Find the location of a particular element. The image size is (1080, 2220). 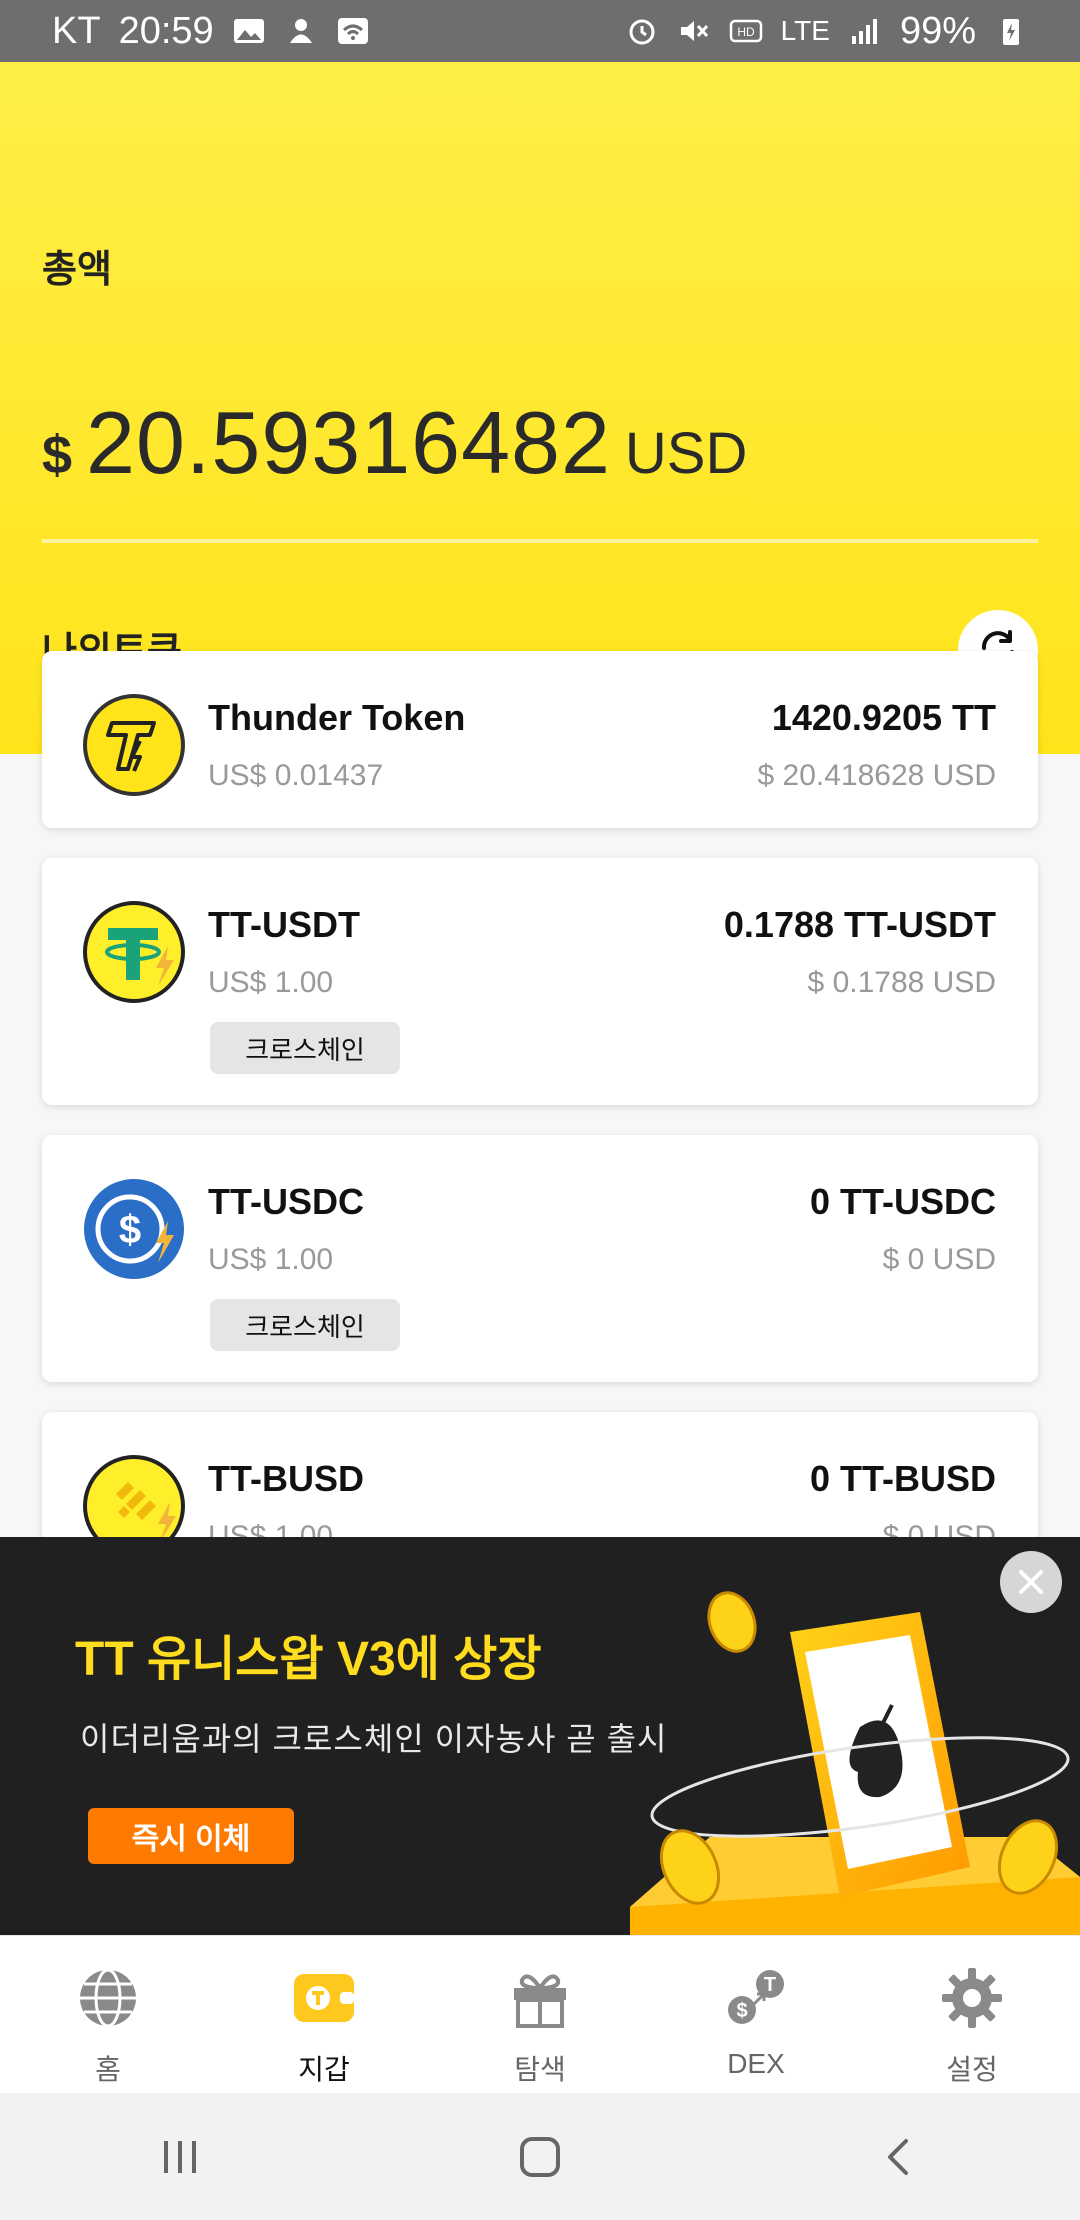

back-icon is located at coordinates (898, 2156).